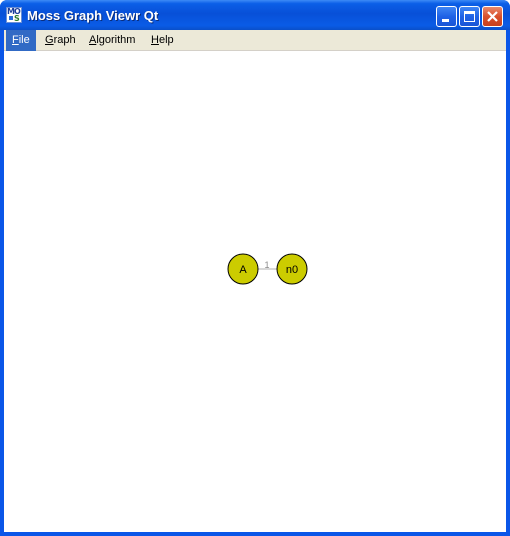 Image resolution: width=510 pixels, height=536 pixels. Describe the element at coordinates (93, 15) in the screenshot. I see `window-title: Moss Graph Viewr Qt` at that location.